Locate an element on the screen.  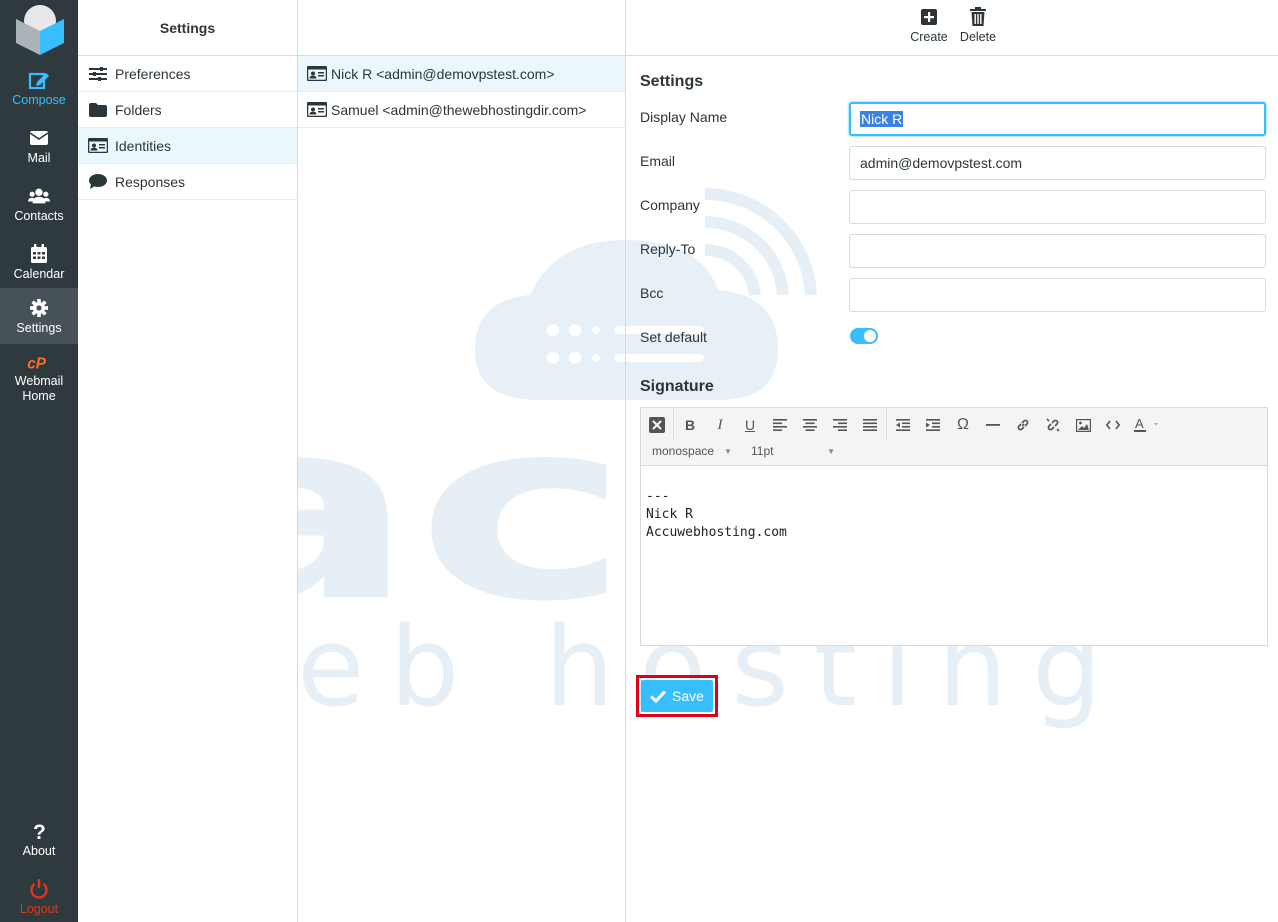
taskmenu-label: Calendar is located at coordinates (39, 274).